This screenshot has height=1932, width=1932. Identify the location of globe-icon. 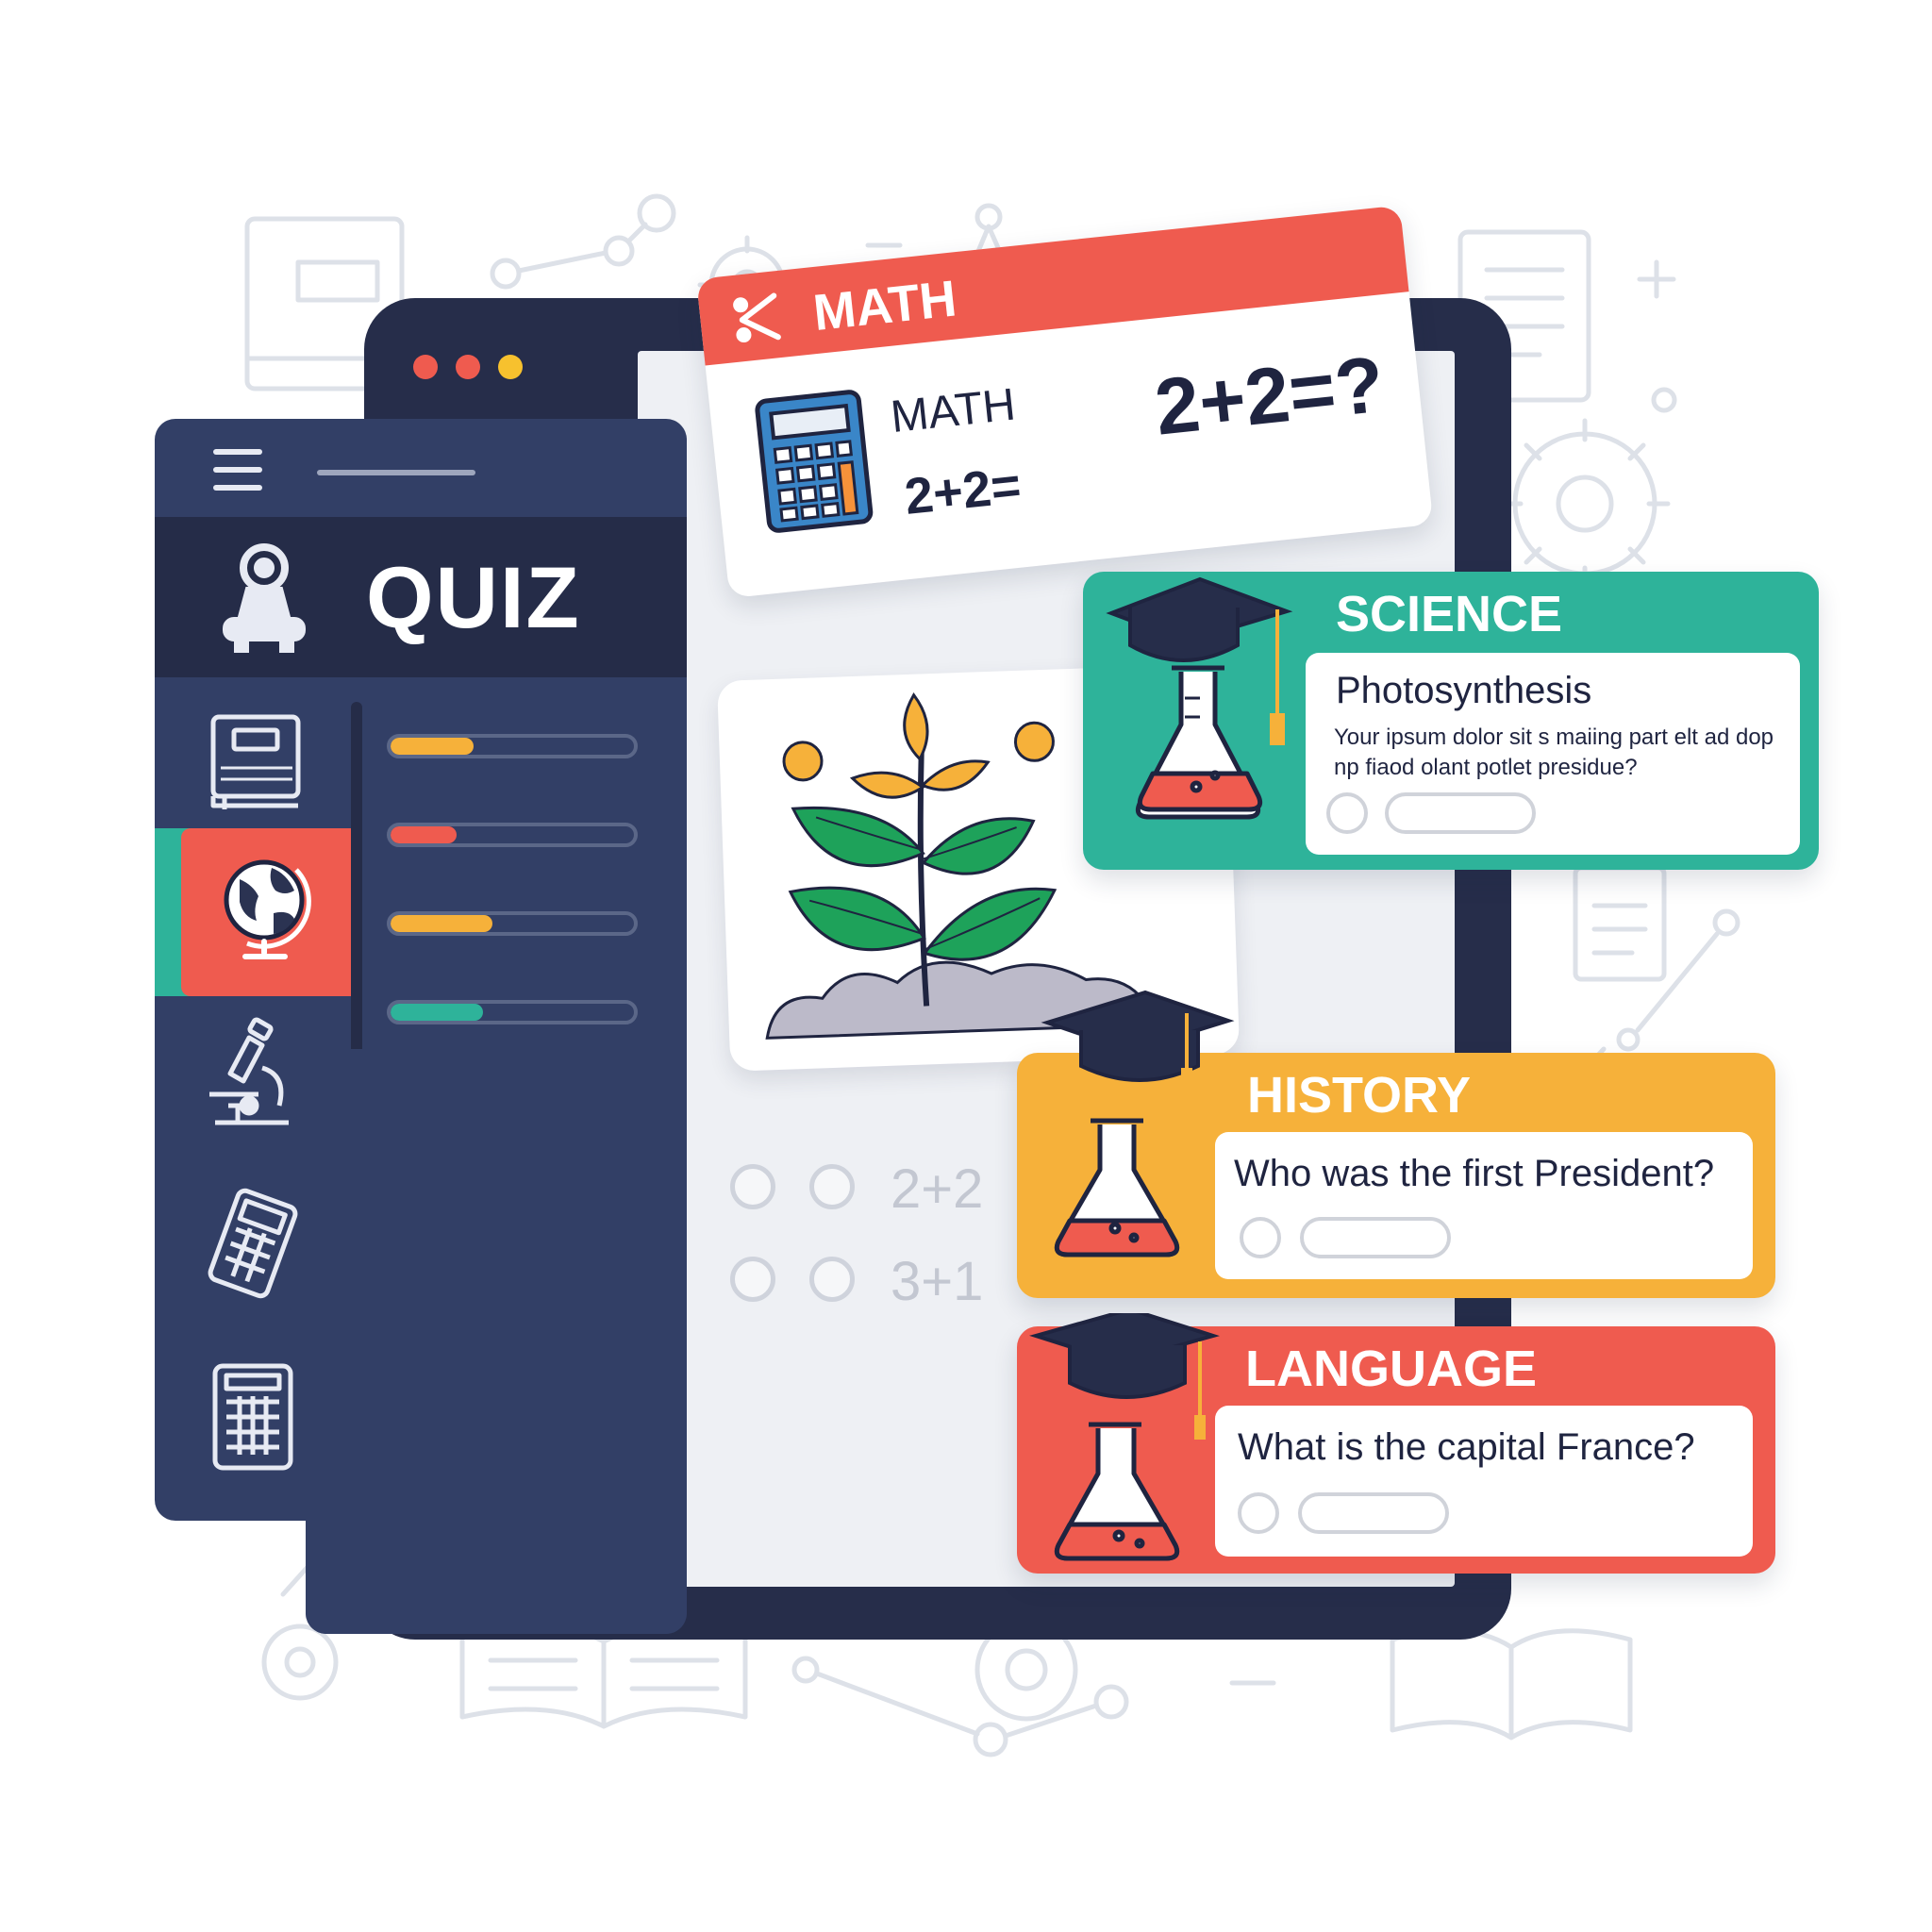
(268, 908).